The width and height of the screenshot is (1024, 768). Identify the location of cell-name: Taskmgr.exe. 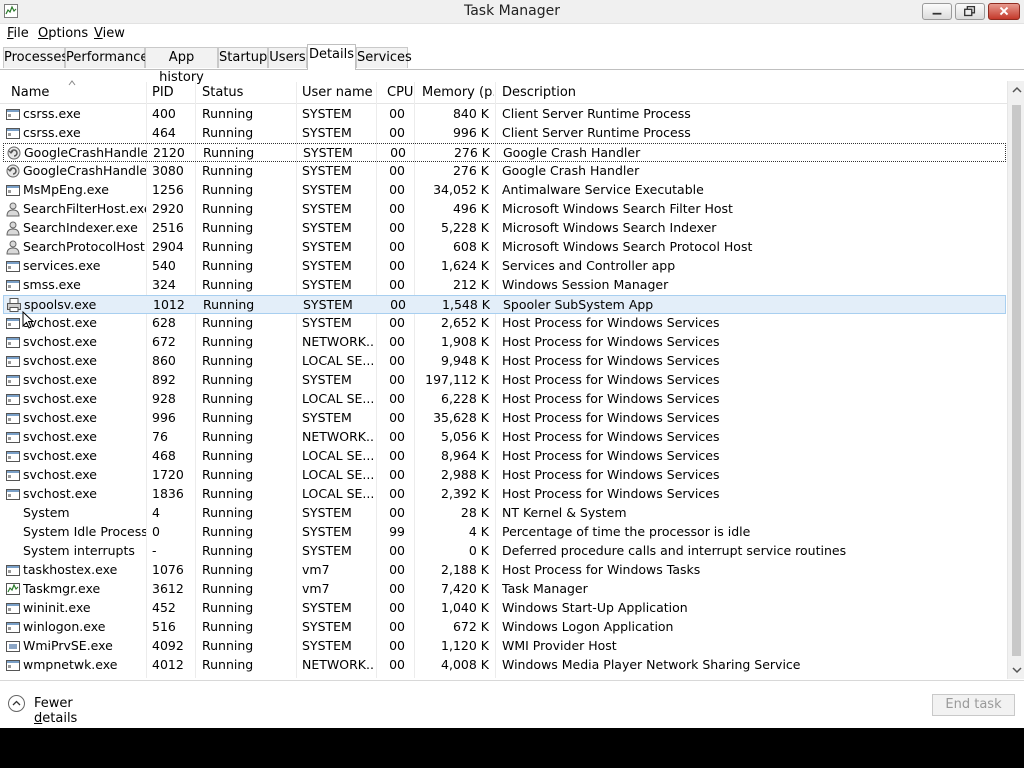
(62, 588).